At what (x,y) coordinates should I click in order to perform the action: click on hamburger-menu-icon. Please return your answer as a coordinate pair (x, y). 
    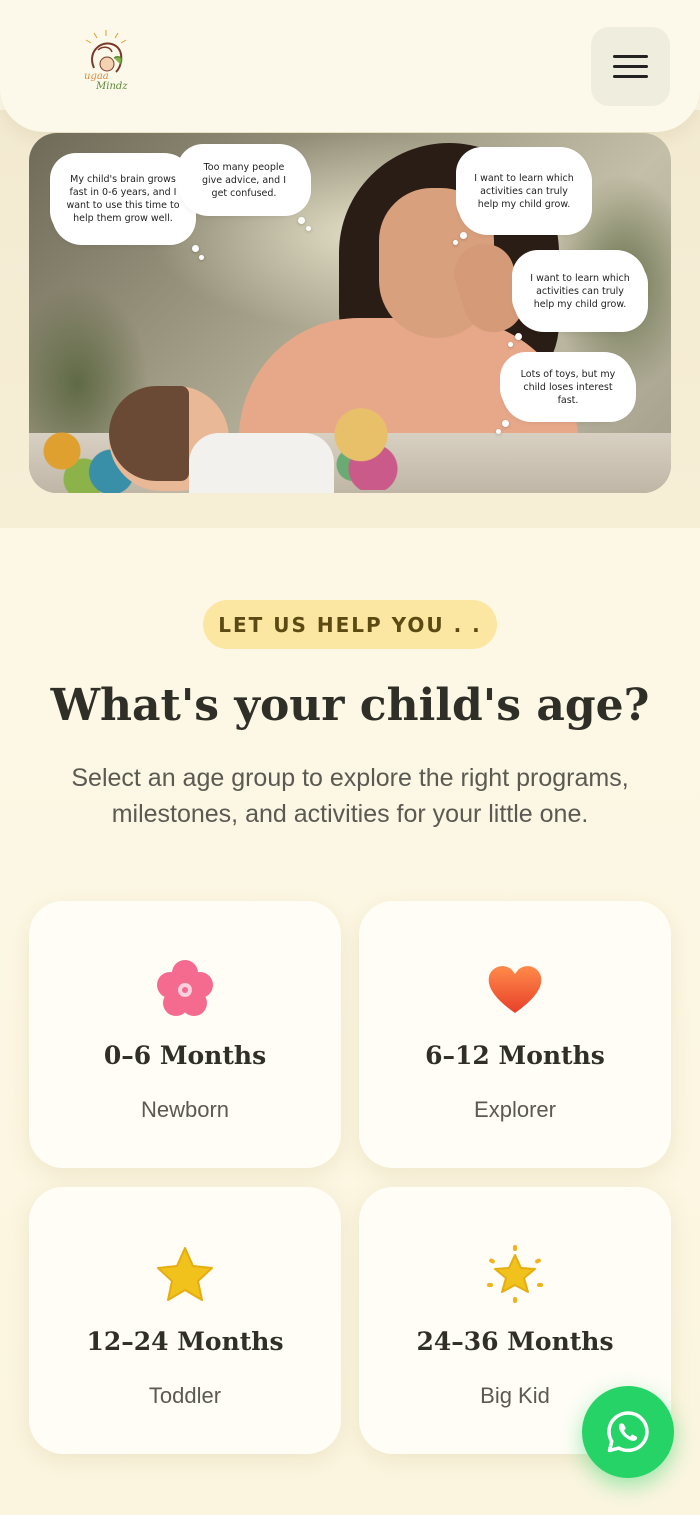
    Looking at the image, I should click on (630, 56).